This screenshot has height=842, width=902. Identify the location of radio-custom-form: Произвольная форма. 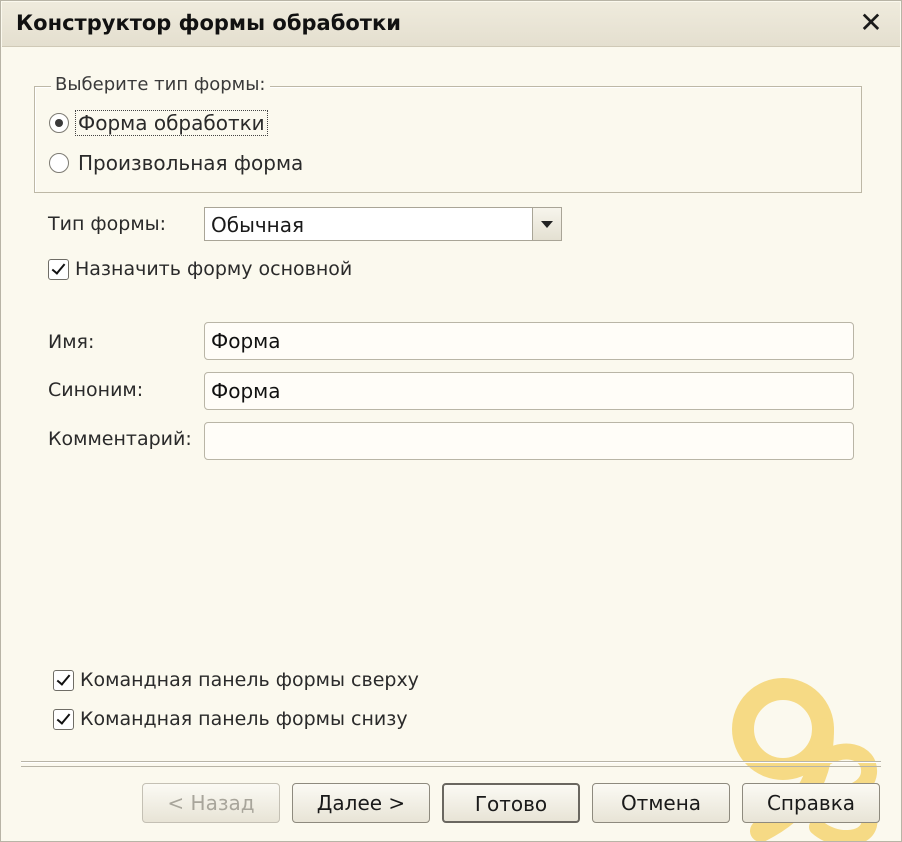
(176, 163).